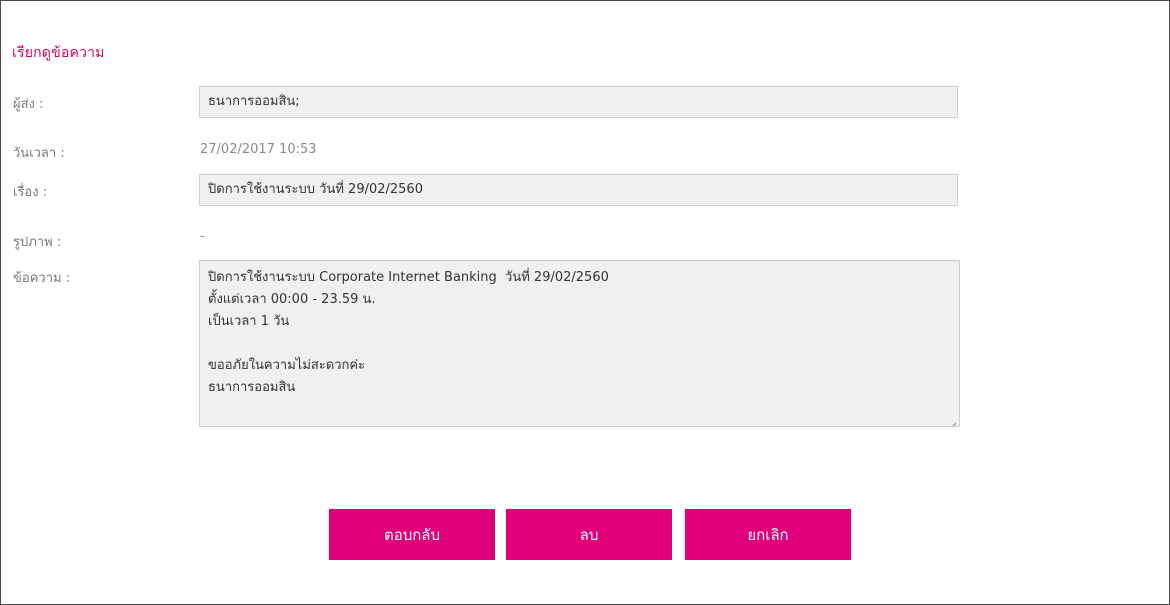 The width and height of the screenshot is (1170, 605). I want to click on sender-field: ธนาการออมสิน;, so click(578, 102).